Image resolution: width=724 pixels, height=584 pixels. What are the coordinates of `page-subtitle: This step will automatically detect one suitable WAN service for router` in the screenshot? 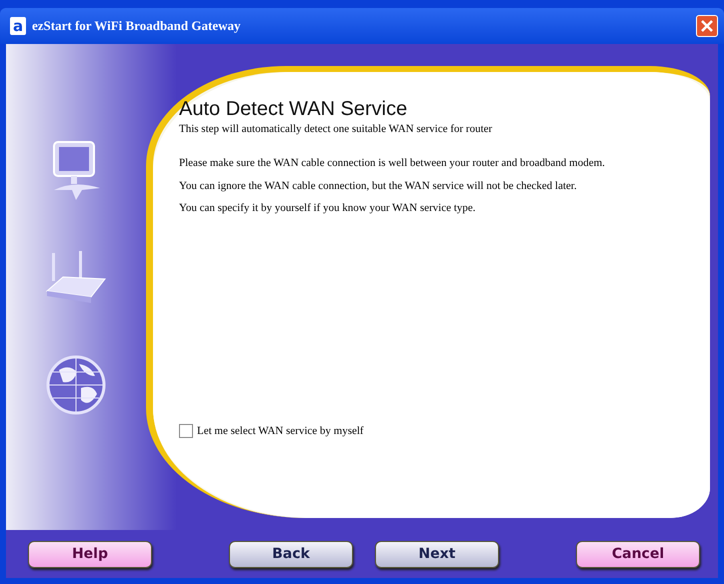 It's located at (336, 129).